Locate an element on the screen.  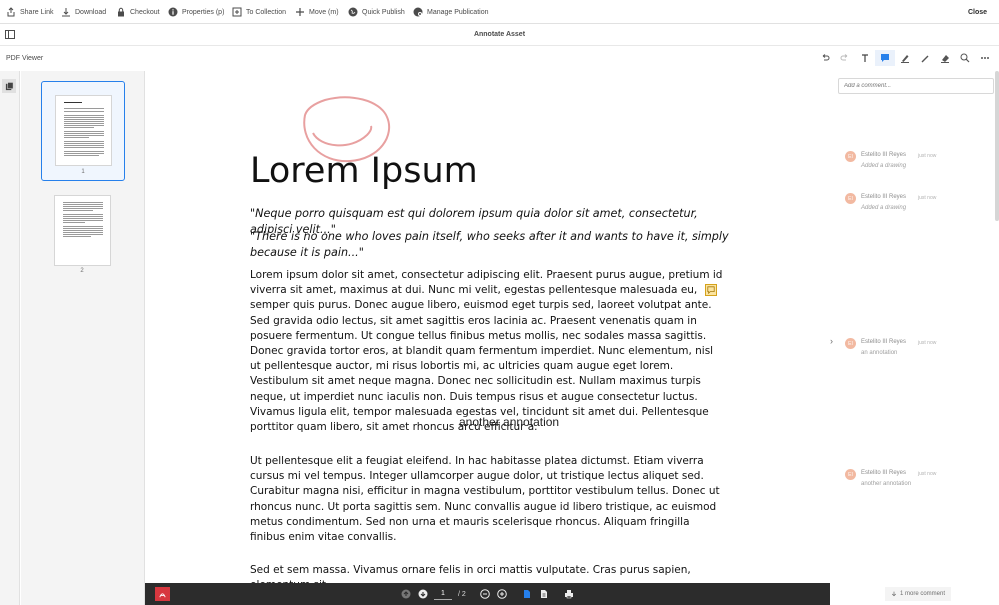
more-button is located at coordinates (985, 58).